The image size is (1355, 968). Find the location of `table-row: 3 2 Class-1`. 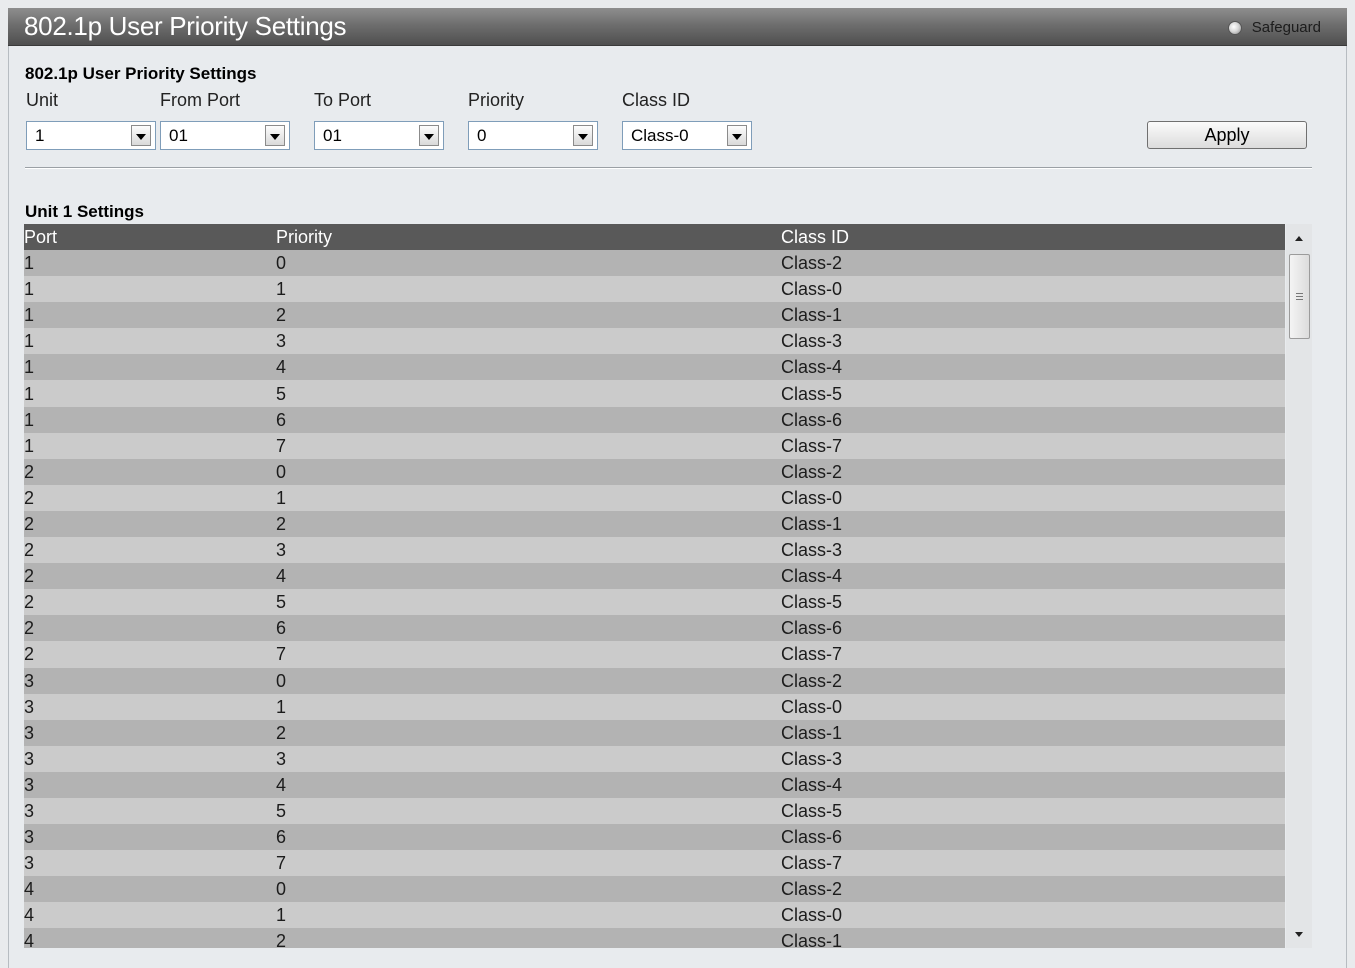

table-row: 3 2 Class-1 is located at coordinates (654, 732).